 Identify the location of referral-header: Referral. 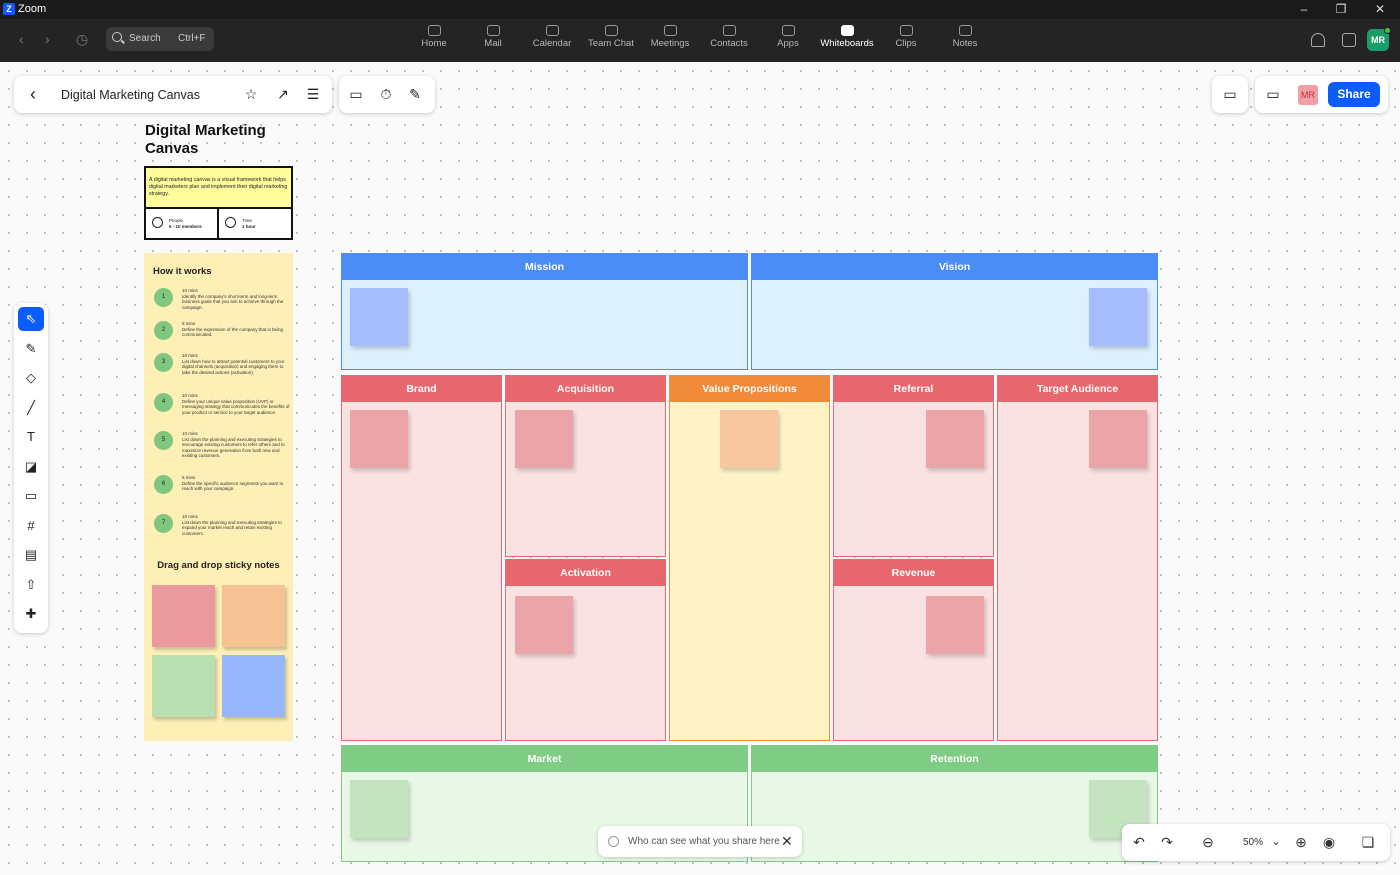
(913, 389).